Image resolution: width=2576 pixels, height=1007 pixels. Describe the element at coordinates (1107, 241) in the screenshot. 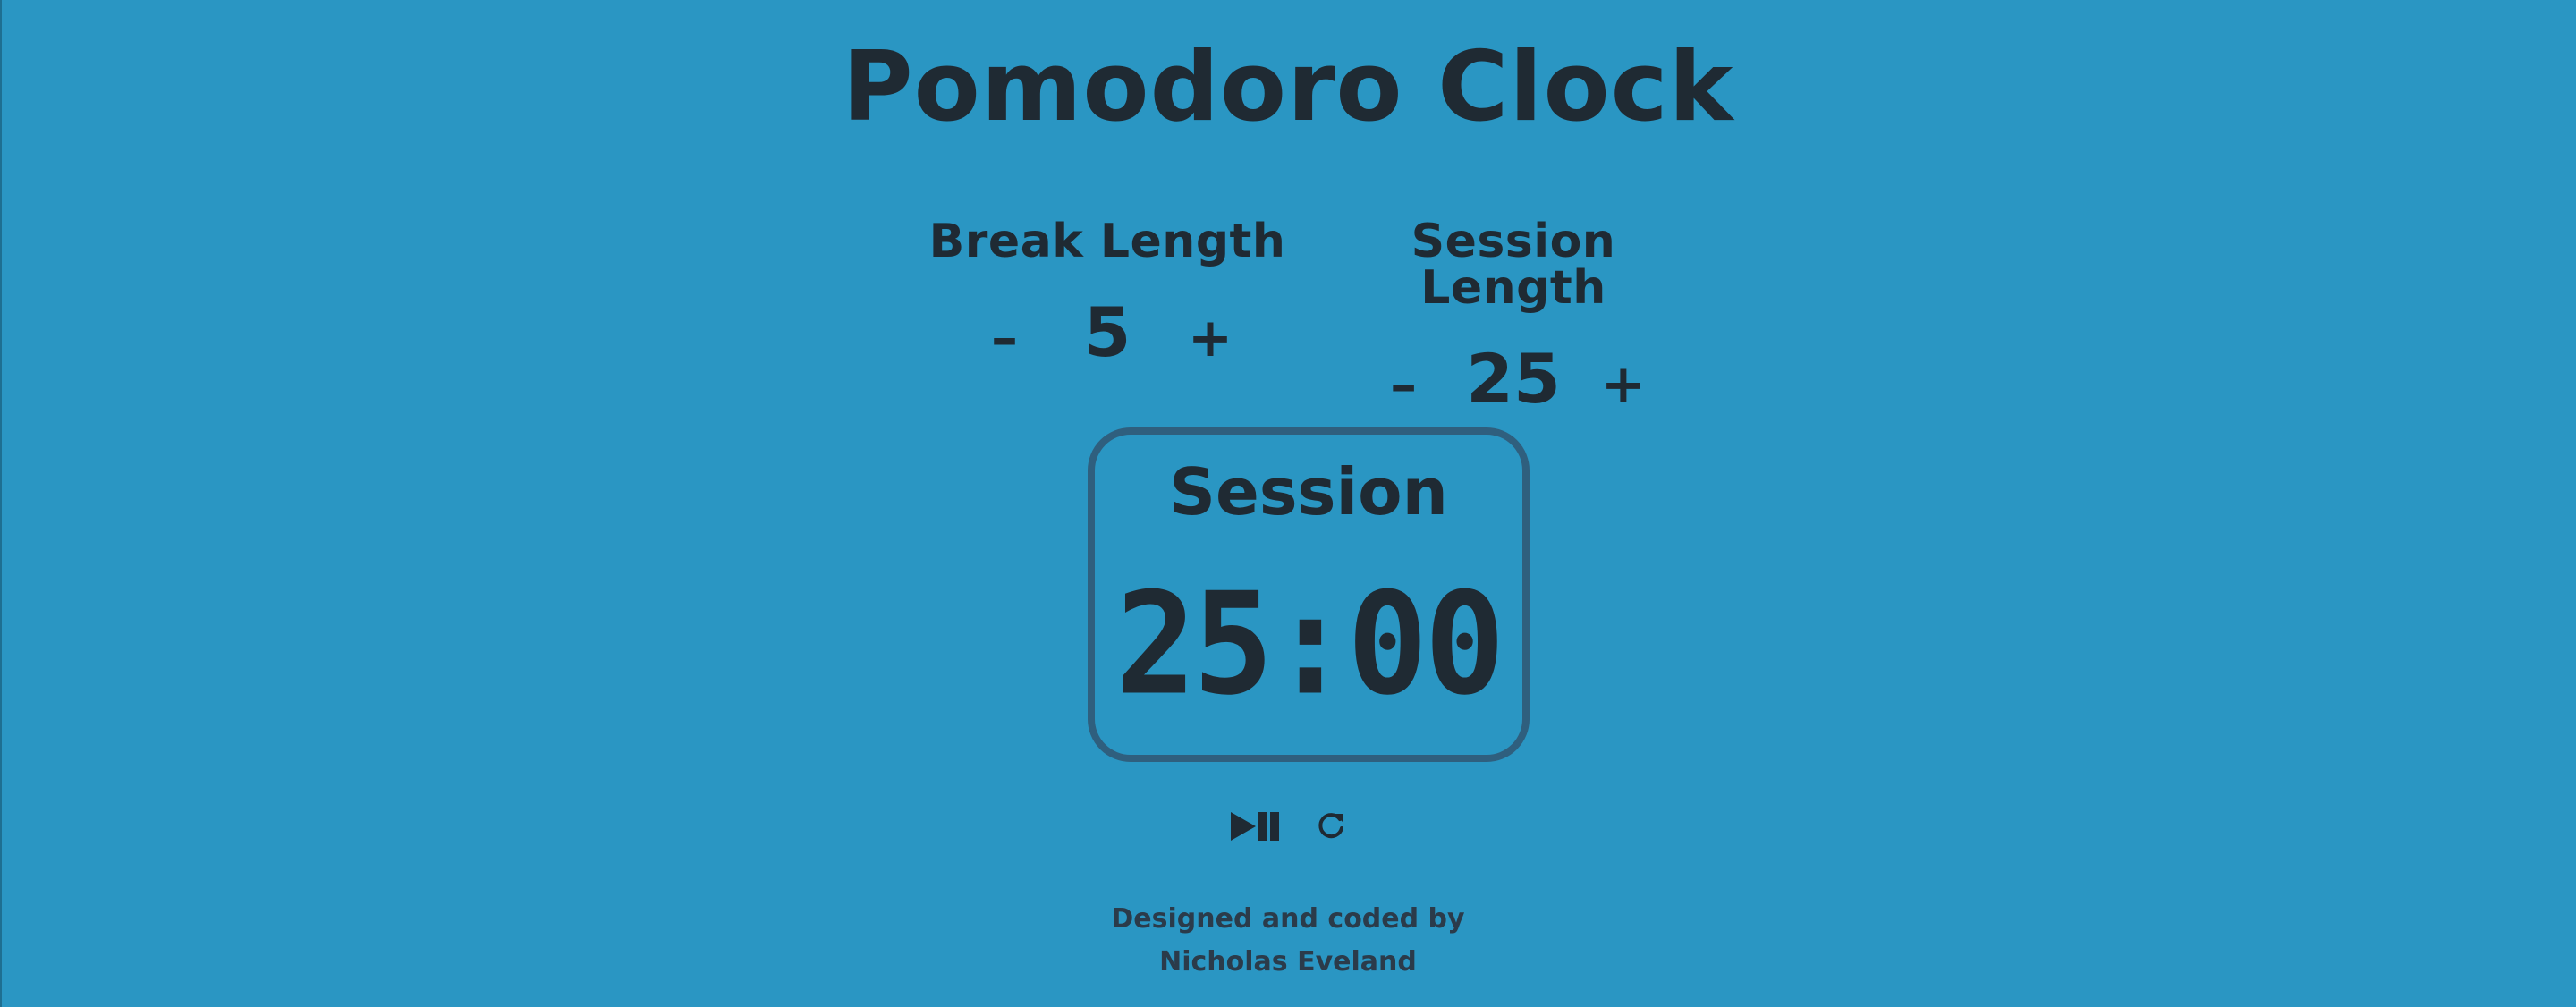

I see `break-length-label: Break Length` at that location.